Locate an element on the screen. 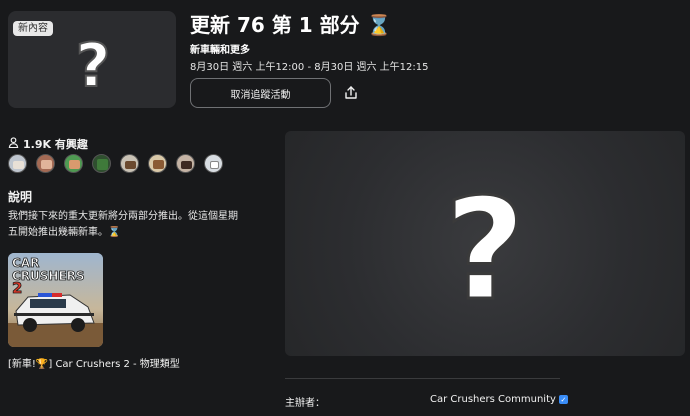 The width and height of the screenshot is (690, 416). person-icon is located at coordinates (13, 144).